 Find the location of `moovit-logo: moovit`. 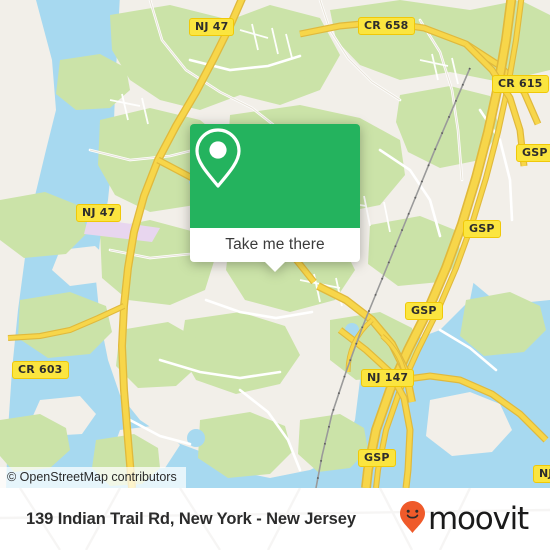

moovit-logo: moovit is located at coordinates (464, 519).